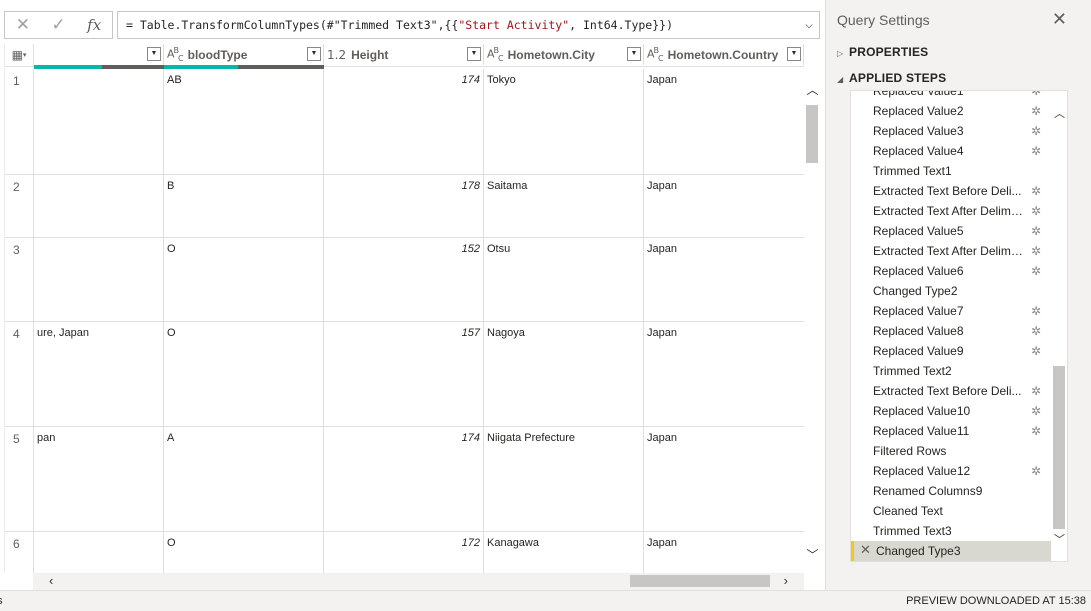 The image size is (1091, 611). Describe the element at coordinates (951, 171) in the screenshot. I see `applied-step-item: Trimmed Text1` at that location.